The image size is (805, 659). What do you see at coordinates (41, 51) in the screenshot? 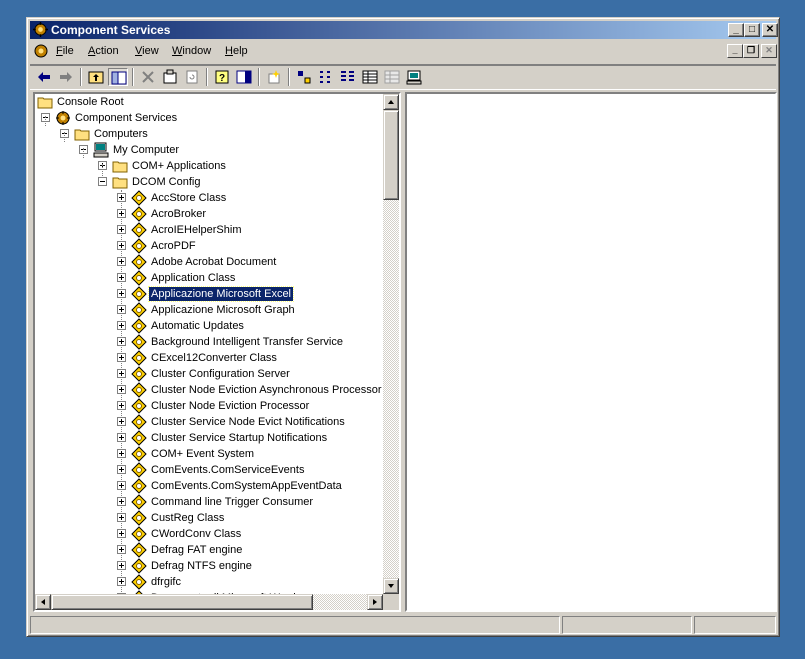
I see `system-menu-icon` at bounding box center [41, 51].